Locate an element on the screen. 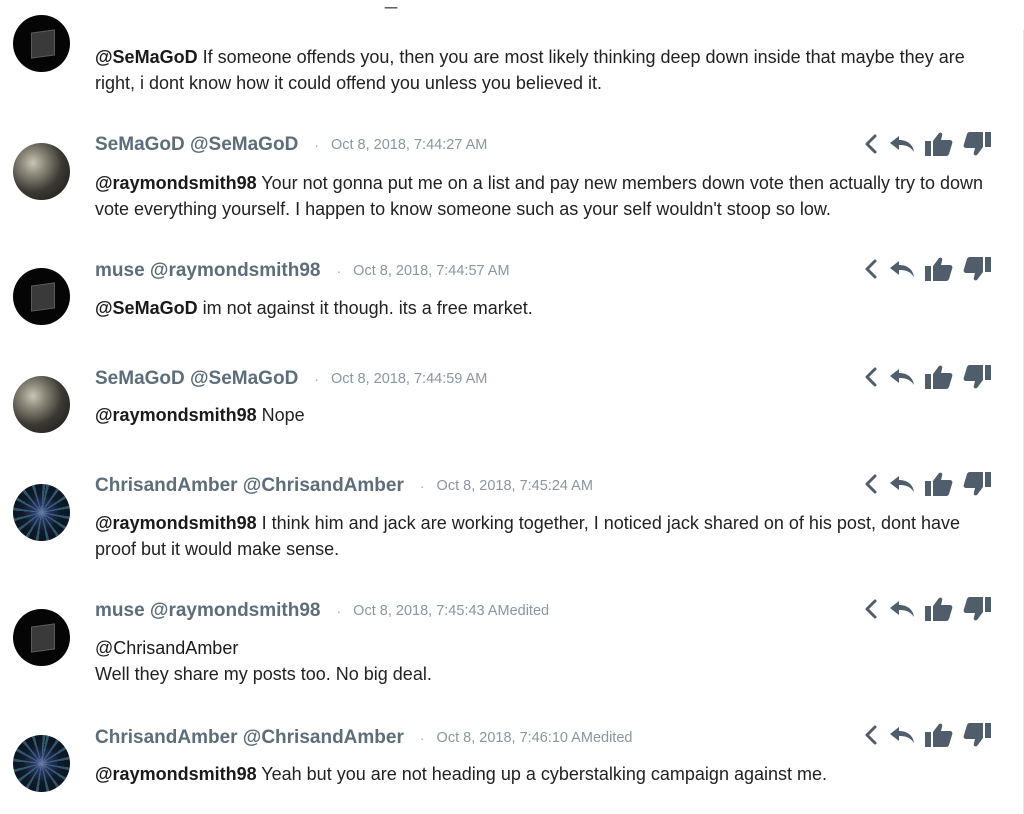  comment-text: Nope is located at coordinates (280, 415).